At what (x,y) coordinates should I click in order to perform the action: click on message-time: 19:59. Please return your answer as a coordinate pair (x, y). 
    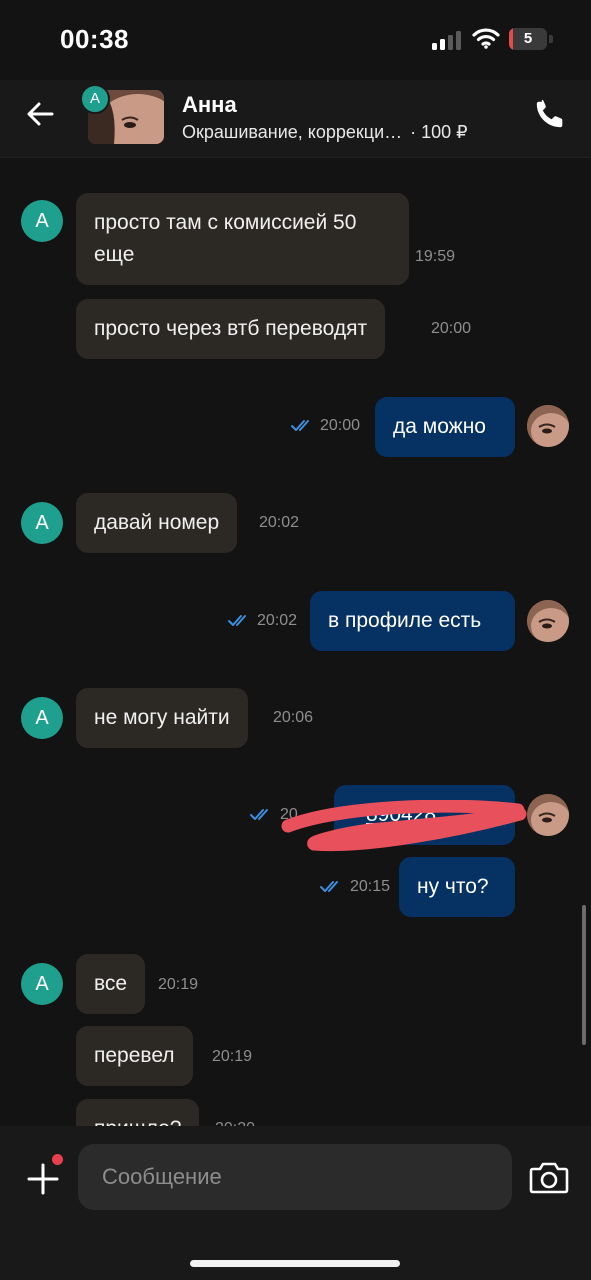
    Looking at the image, I should click on (435, 256).